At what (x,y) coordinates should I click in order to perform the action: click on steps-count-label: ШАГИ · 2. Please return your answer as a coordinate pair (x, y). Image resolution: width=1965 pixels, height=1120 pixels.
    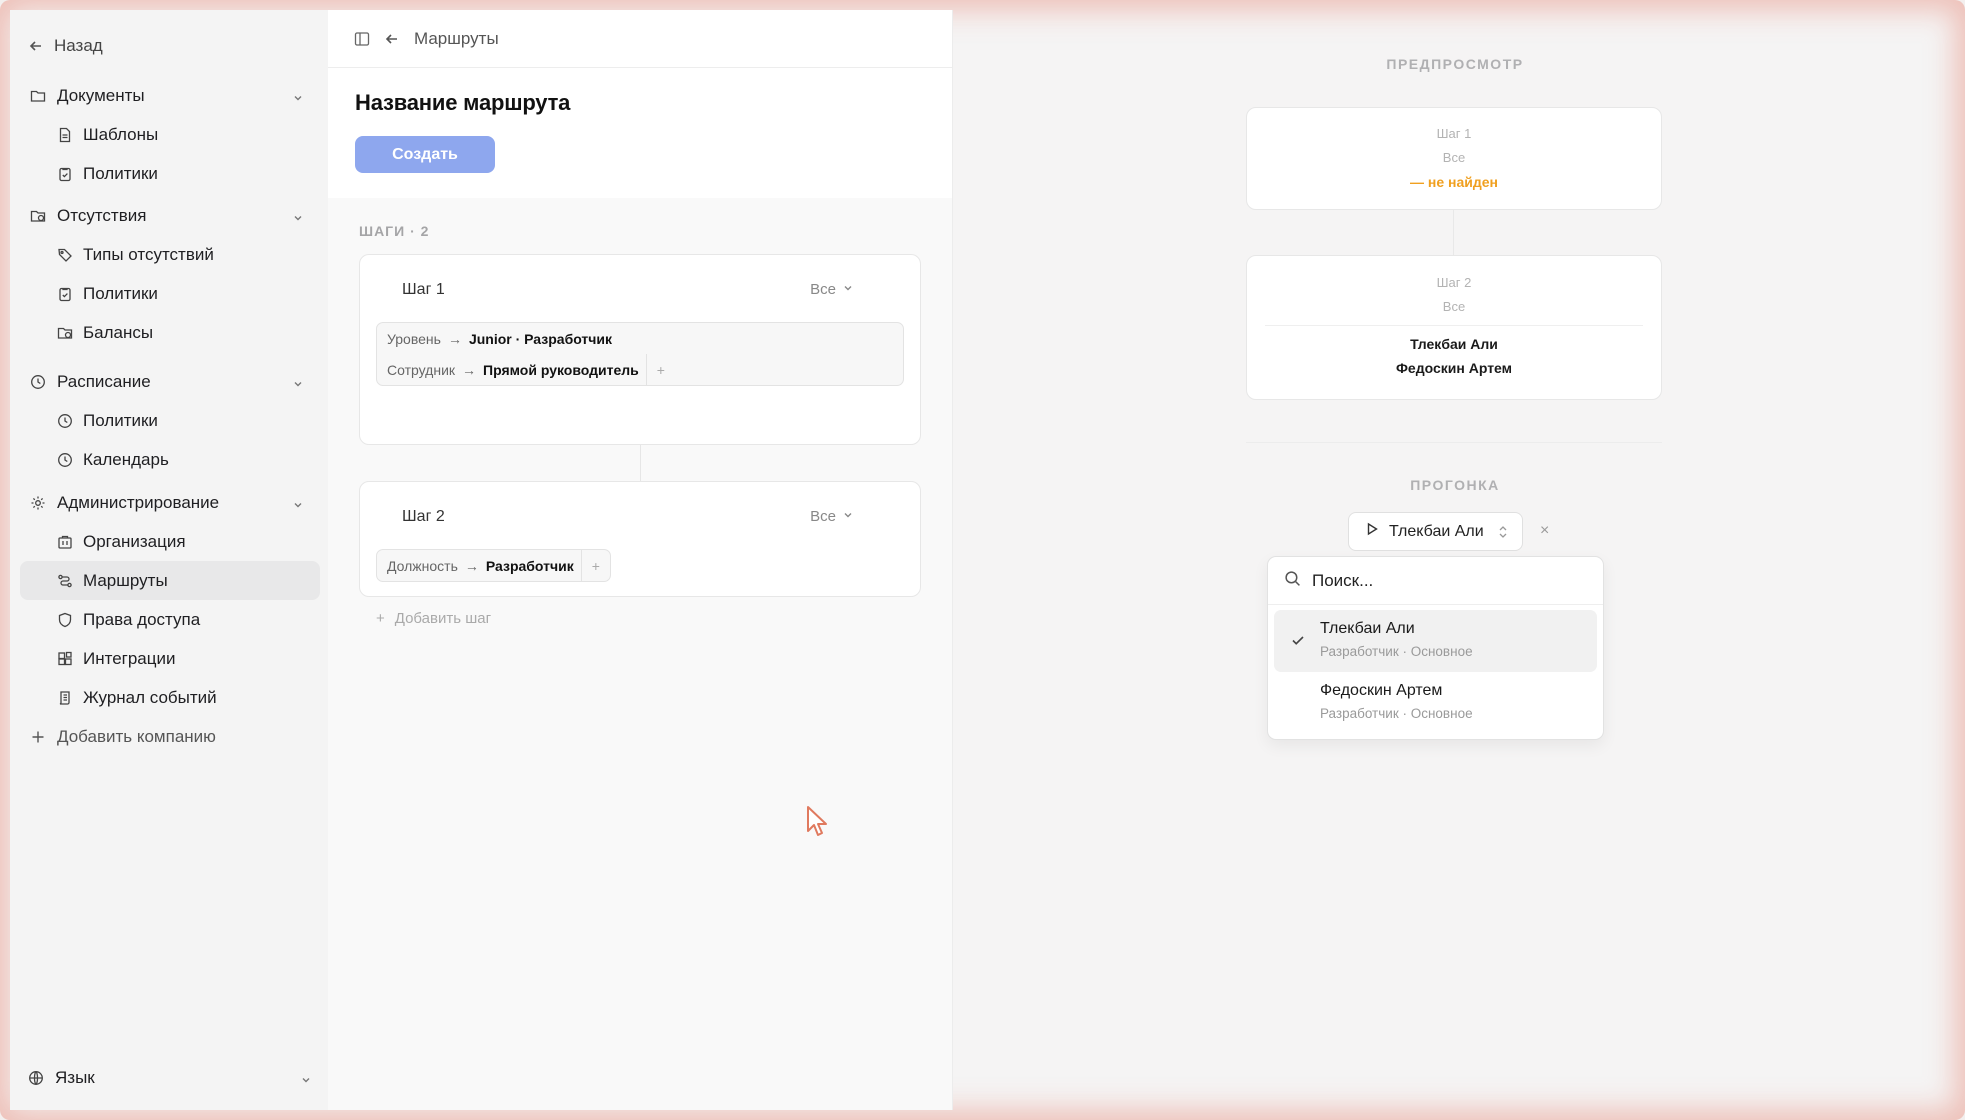
    Looking at the image, I should click on (394, 231).